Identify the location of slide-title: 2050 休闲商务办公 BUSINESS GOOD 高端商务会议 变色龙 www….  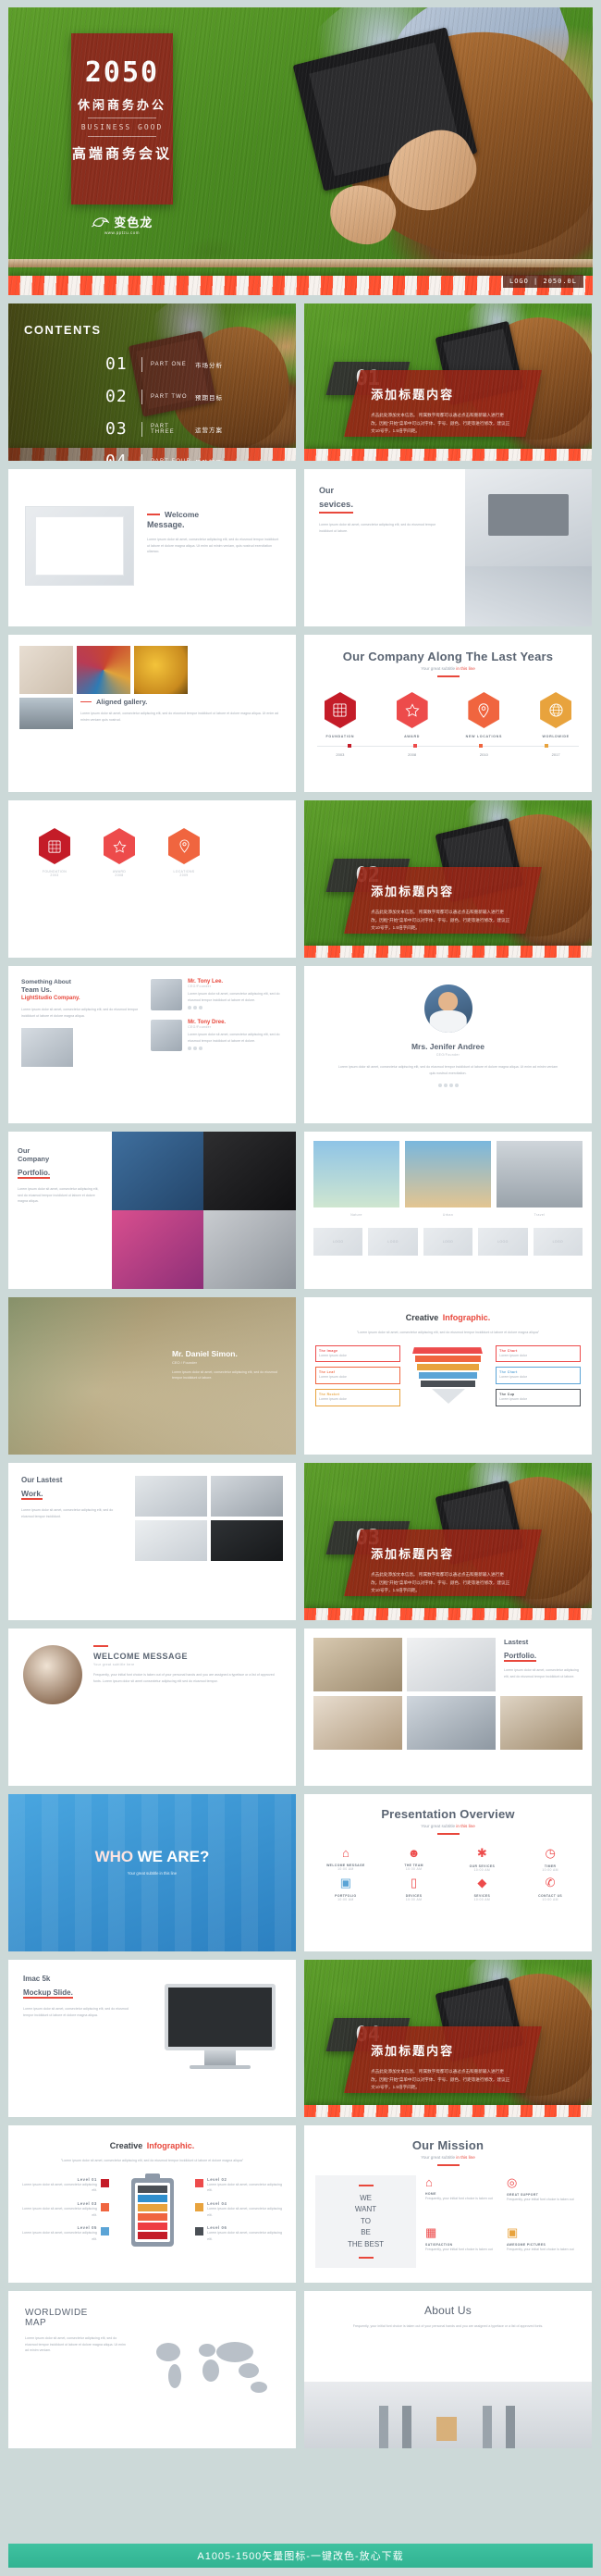
(300, 151).